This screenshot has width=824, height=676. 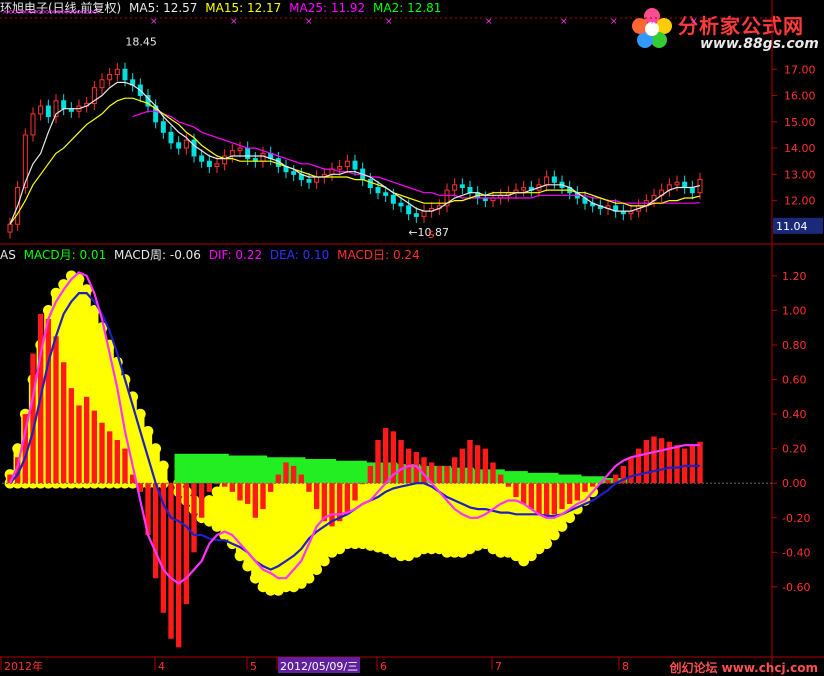 I want to click on high-price-label: 18.45, so click(x=141, y=42).